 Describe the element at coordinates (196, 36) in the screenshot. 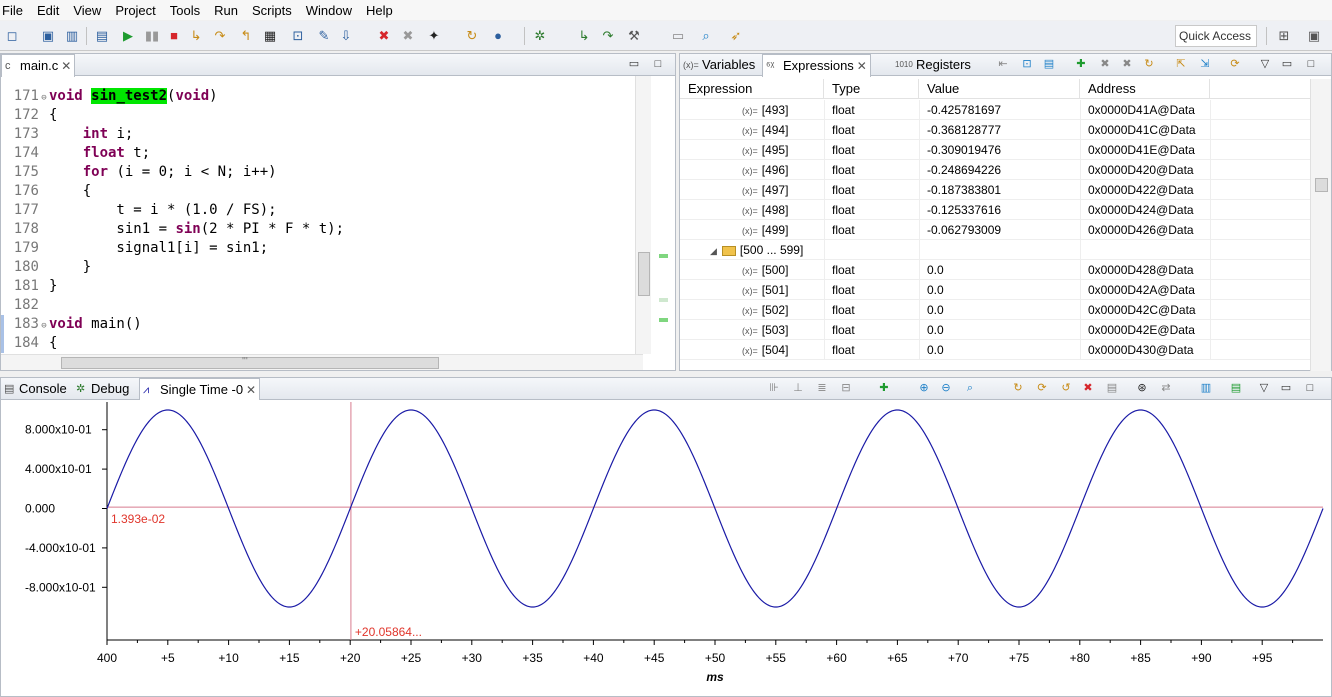

I see `step-into-icon: ↳` at that location.